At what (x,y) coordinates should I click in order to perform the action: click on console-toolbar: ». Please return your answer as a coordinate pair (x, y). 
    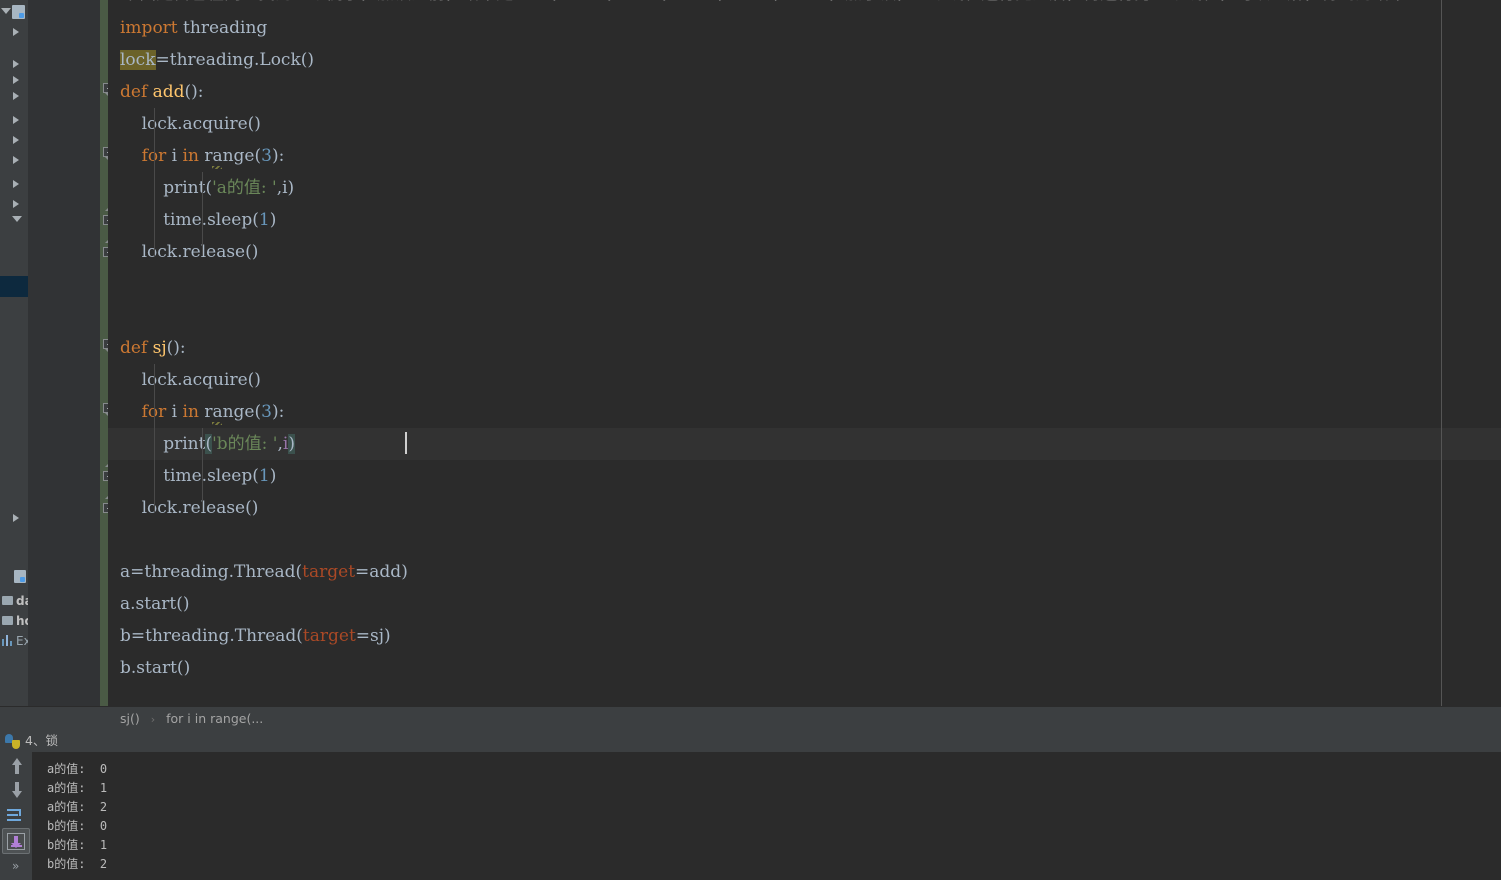
    Looking at the image, I should click on (16, 816).